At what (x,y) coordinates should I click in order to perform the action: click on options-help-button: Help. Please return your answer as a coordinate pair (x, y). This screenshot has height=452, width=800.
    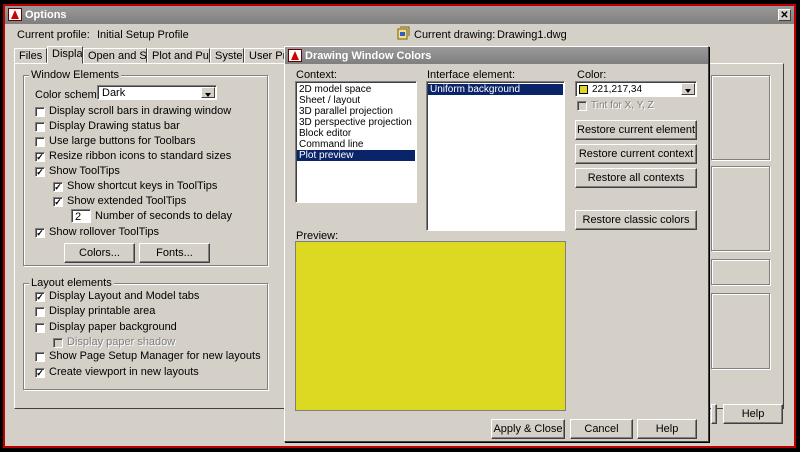
    Looking at the image, I should click on (753, 414).